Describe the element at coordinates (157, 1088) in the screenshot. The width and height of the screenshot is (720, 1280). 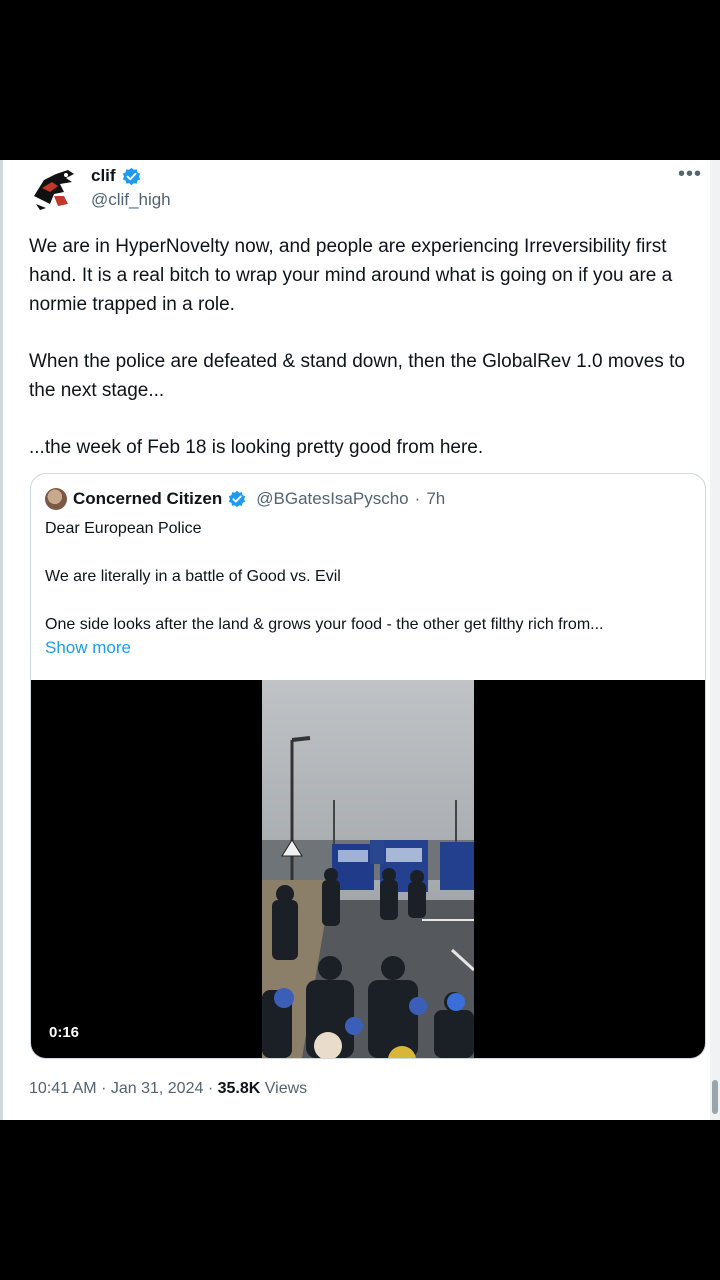
I see `tweet-date: Jan 31, 2024` at that location.